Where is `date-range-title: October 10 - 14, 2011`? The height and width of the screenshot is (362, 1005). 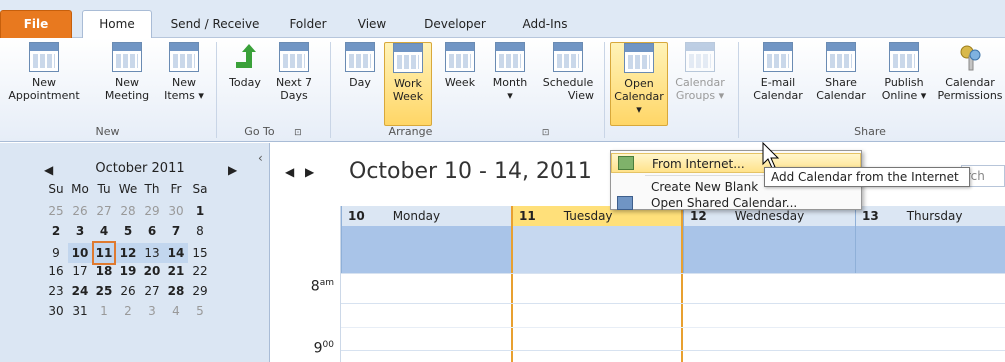 date-range-title: October 10 - 14, 2011 is located at coordinates (470, 171).